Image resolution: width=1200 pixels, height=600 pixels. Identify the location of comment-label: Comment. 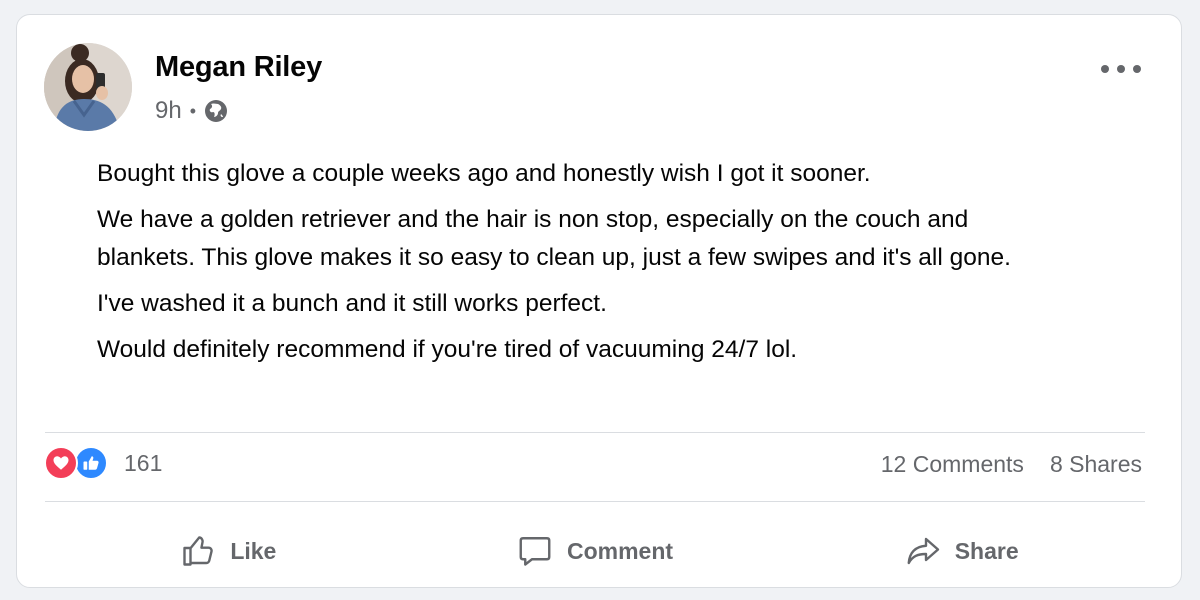
(620, 550).